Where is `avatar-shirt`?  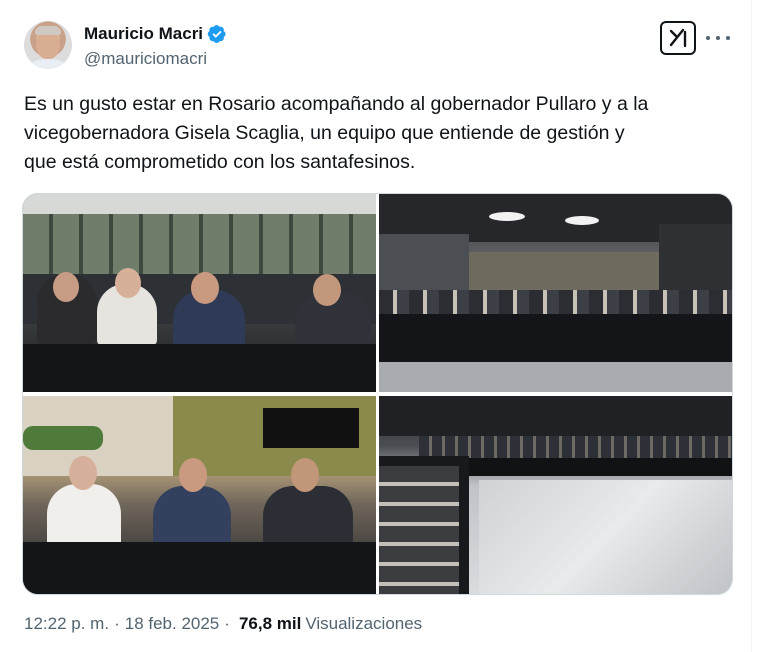
avatar-shirt is located at coordinates (48, 64).